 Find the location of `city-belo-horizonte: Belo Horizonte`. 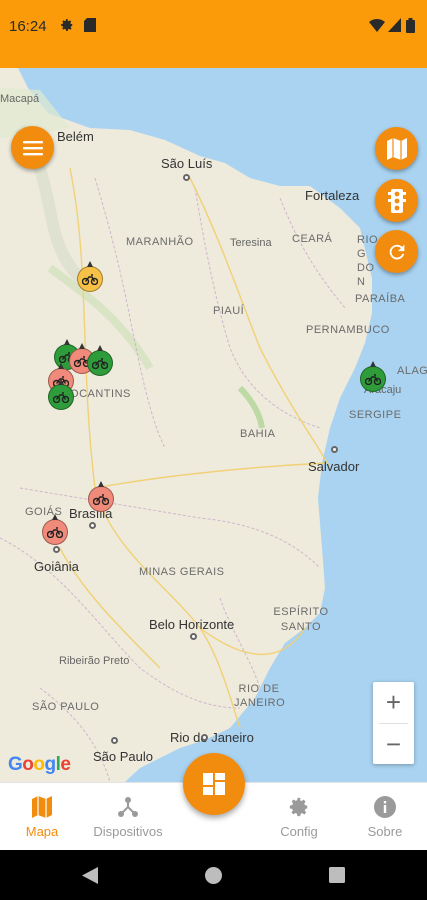

city-belo-horizonte: Belo Horizonte is located at coordinates (192, 624).